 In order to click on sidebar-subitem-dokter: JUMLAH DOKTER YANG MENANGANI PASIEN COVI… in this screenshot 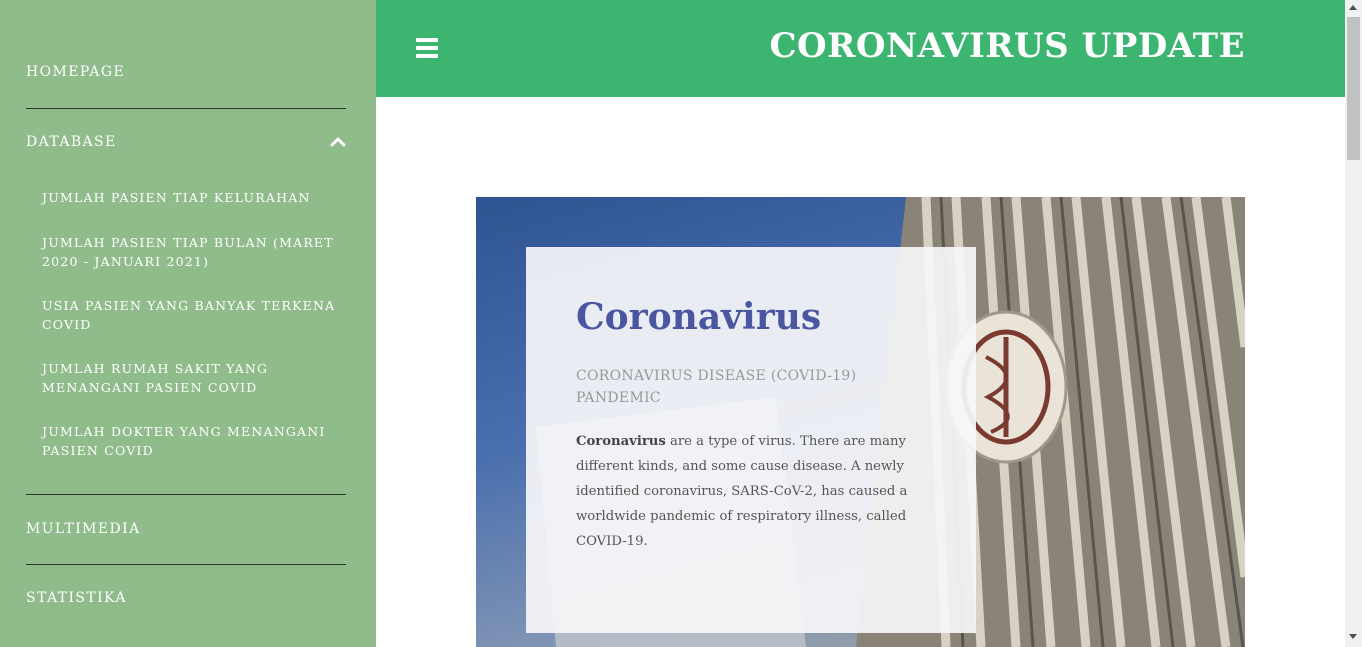, I will do `click(192, 441)`.